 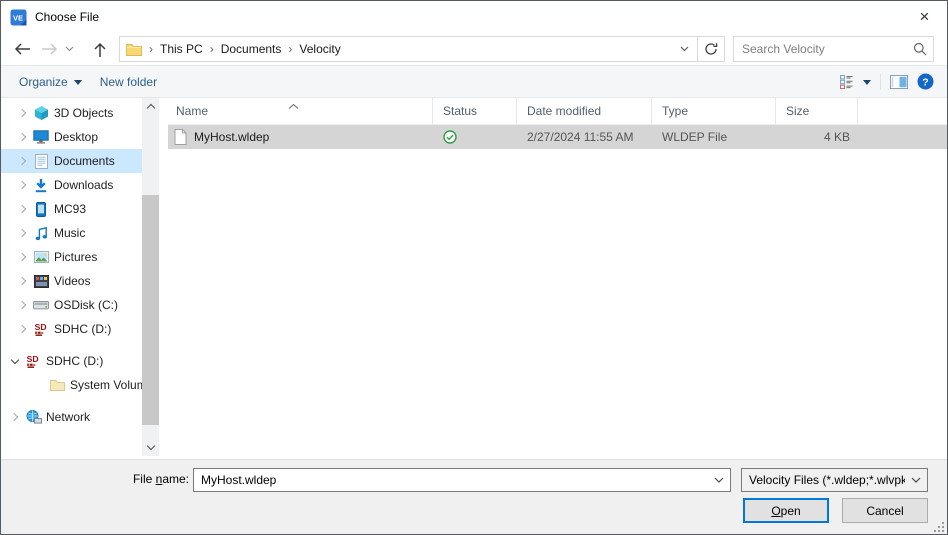 I want to click on column-header-label: Type, so click(x=675, y=111).